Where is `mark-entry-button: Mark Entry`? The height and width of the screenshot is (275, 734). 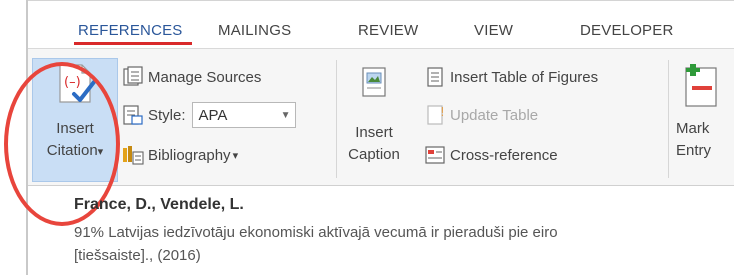
mark-entry-button: Mark Entry is located at coordinates (705, 112).